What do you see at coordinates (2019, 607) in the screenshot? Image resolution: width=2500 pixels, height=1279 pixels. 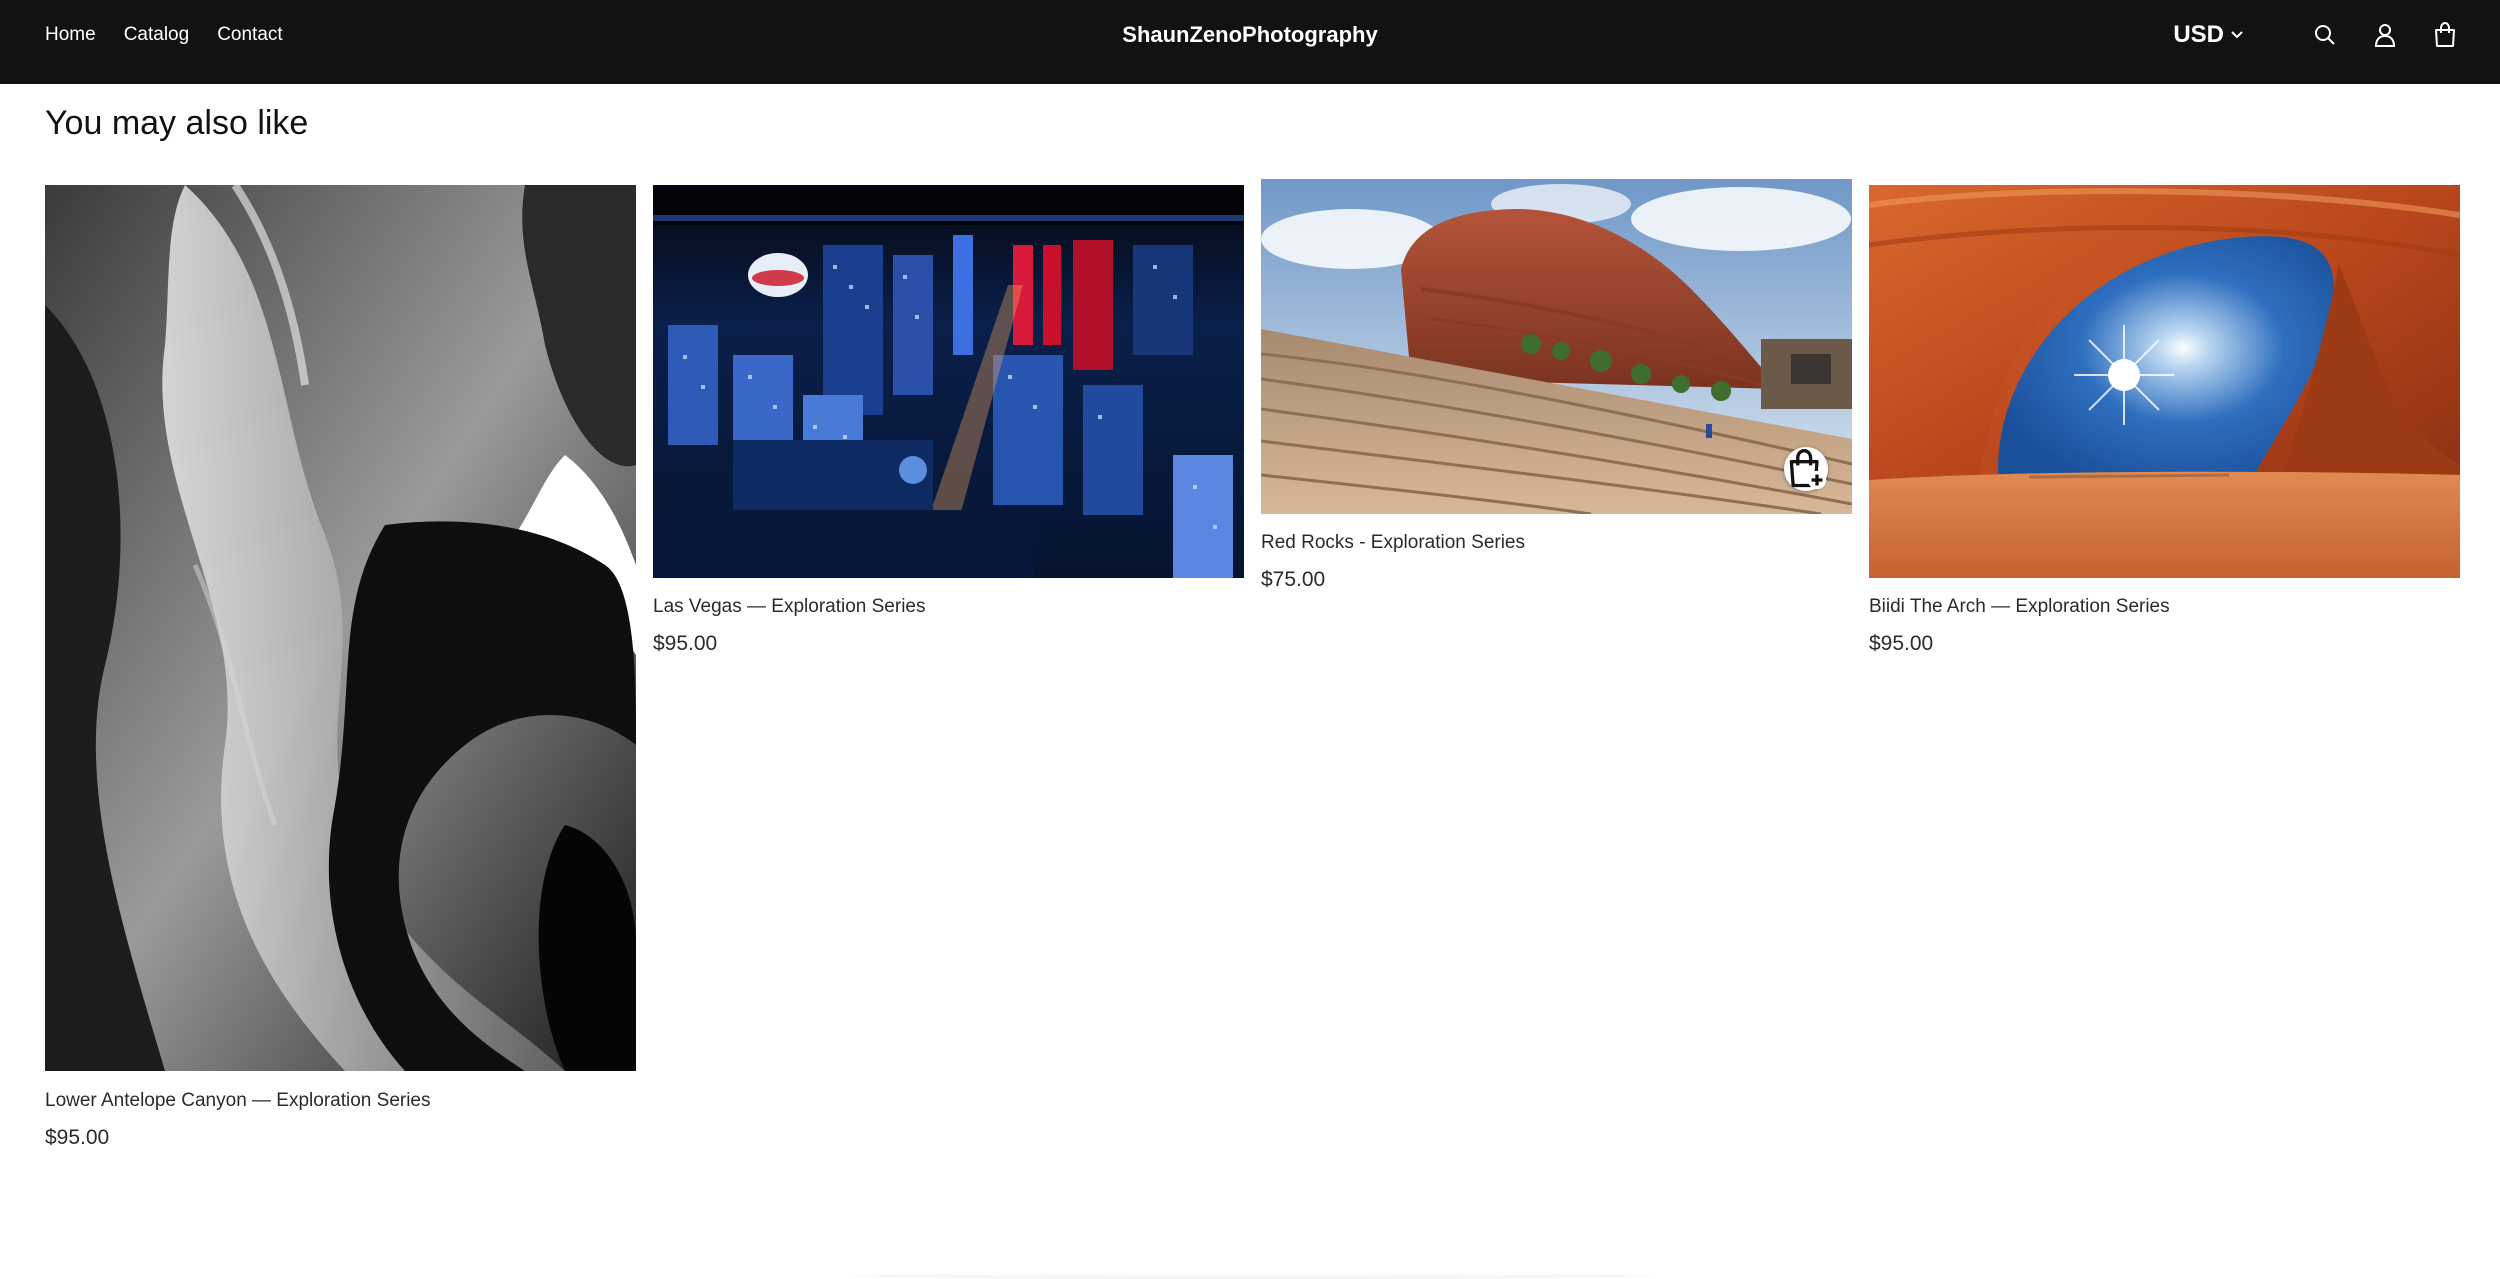 I see `product-title: Biidi The Arch — Exploration Series` at bounding box center [2019, 607].